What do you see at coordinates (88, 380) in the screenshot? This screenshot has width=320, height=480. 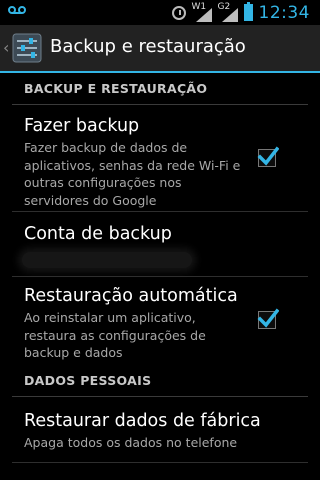 I see `section-header-label: DADOS PESSOAIS` at bounding box center [88, 380].